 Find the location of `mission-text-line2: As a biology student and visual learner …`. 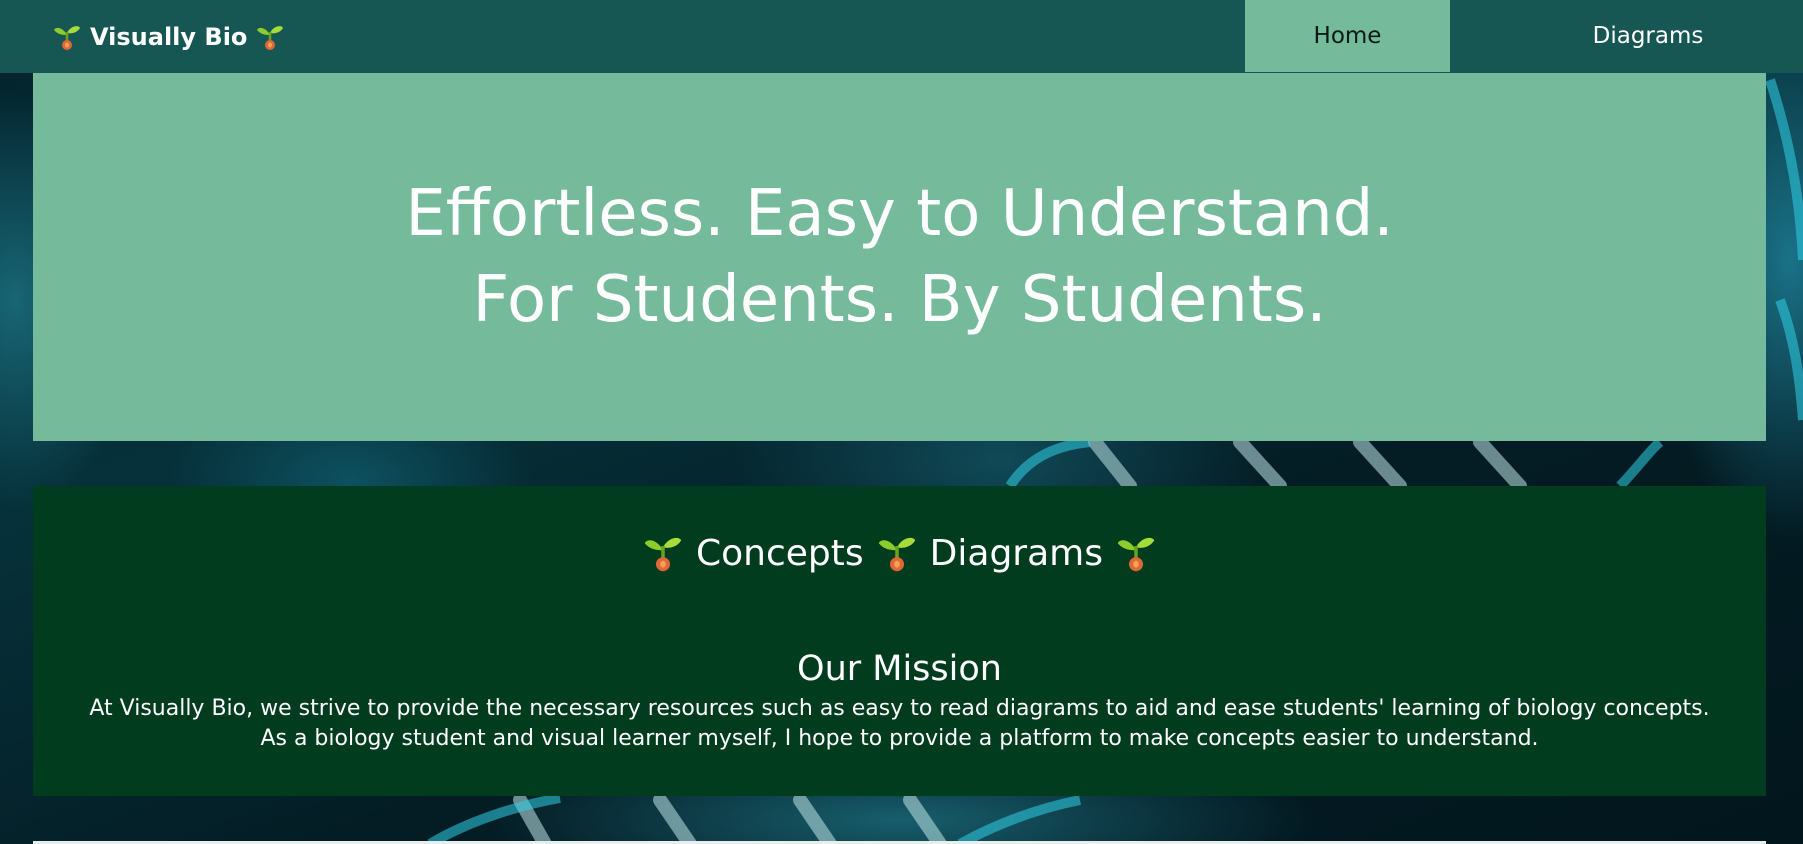

mission-text-line2: As a biology student and visual learner … is located at coordinates (899, 738).